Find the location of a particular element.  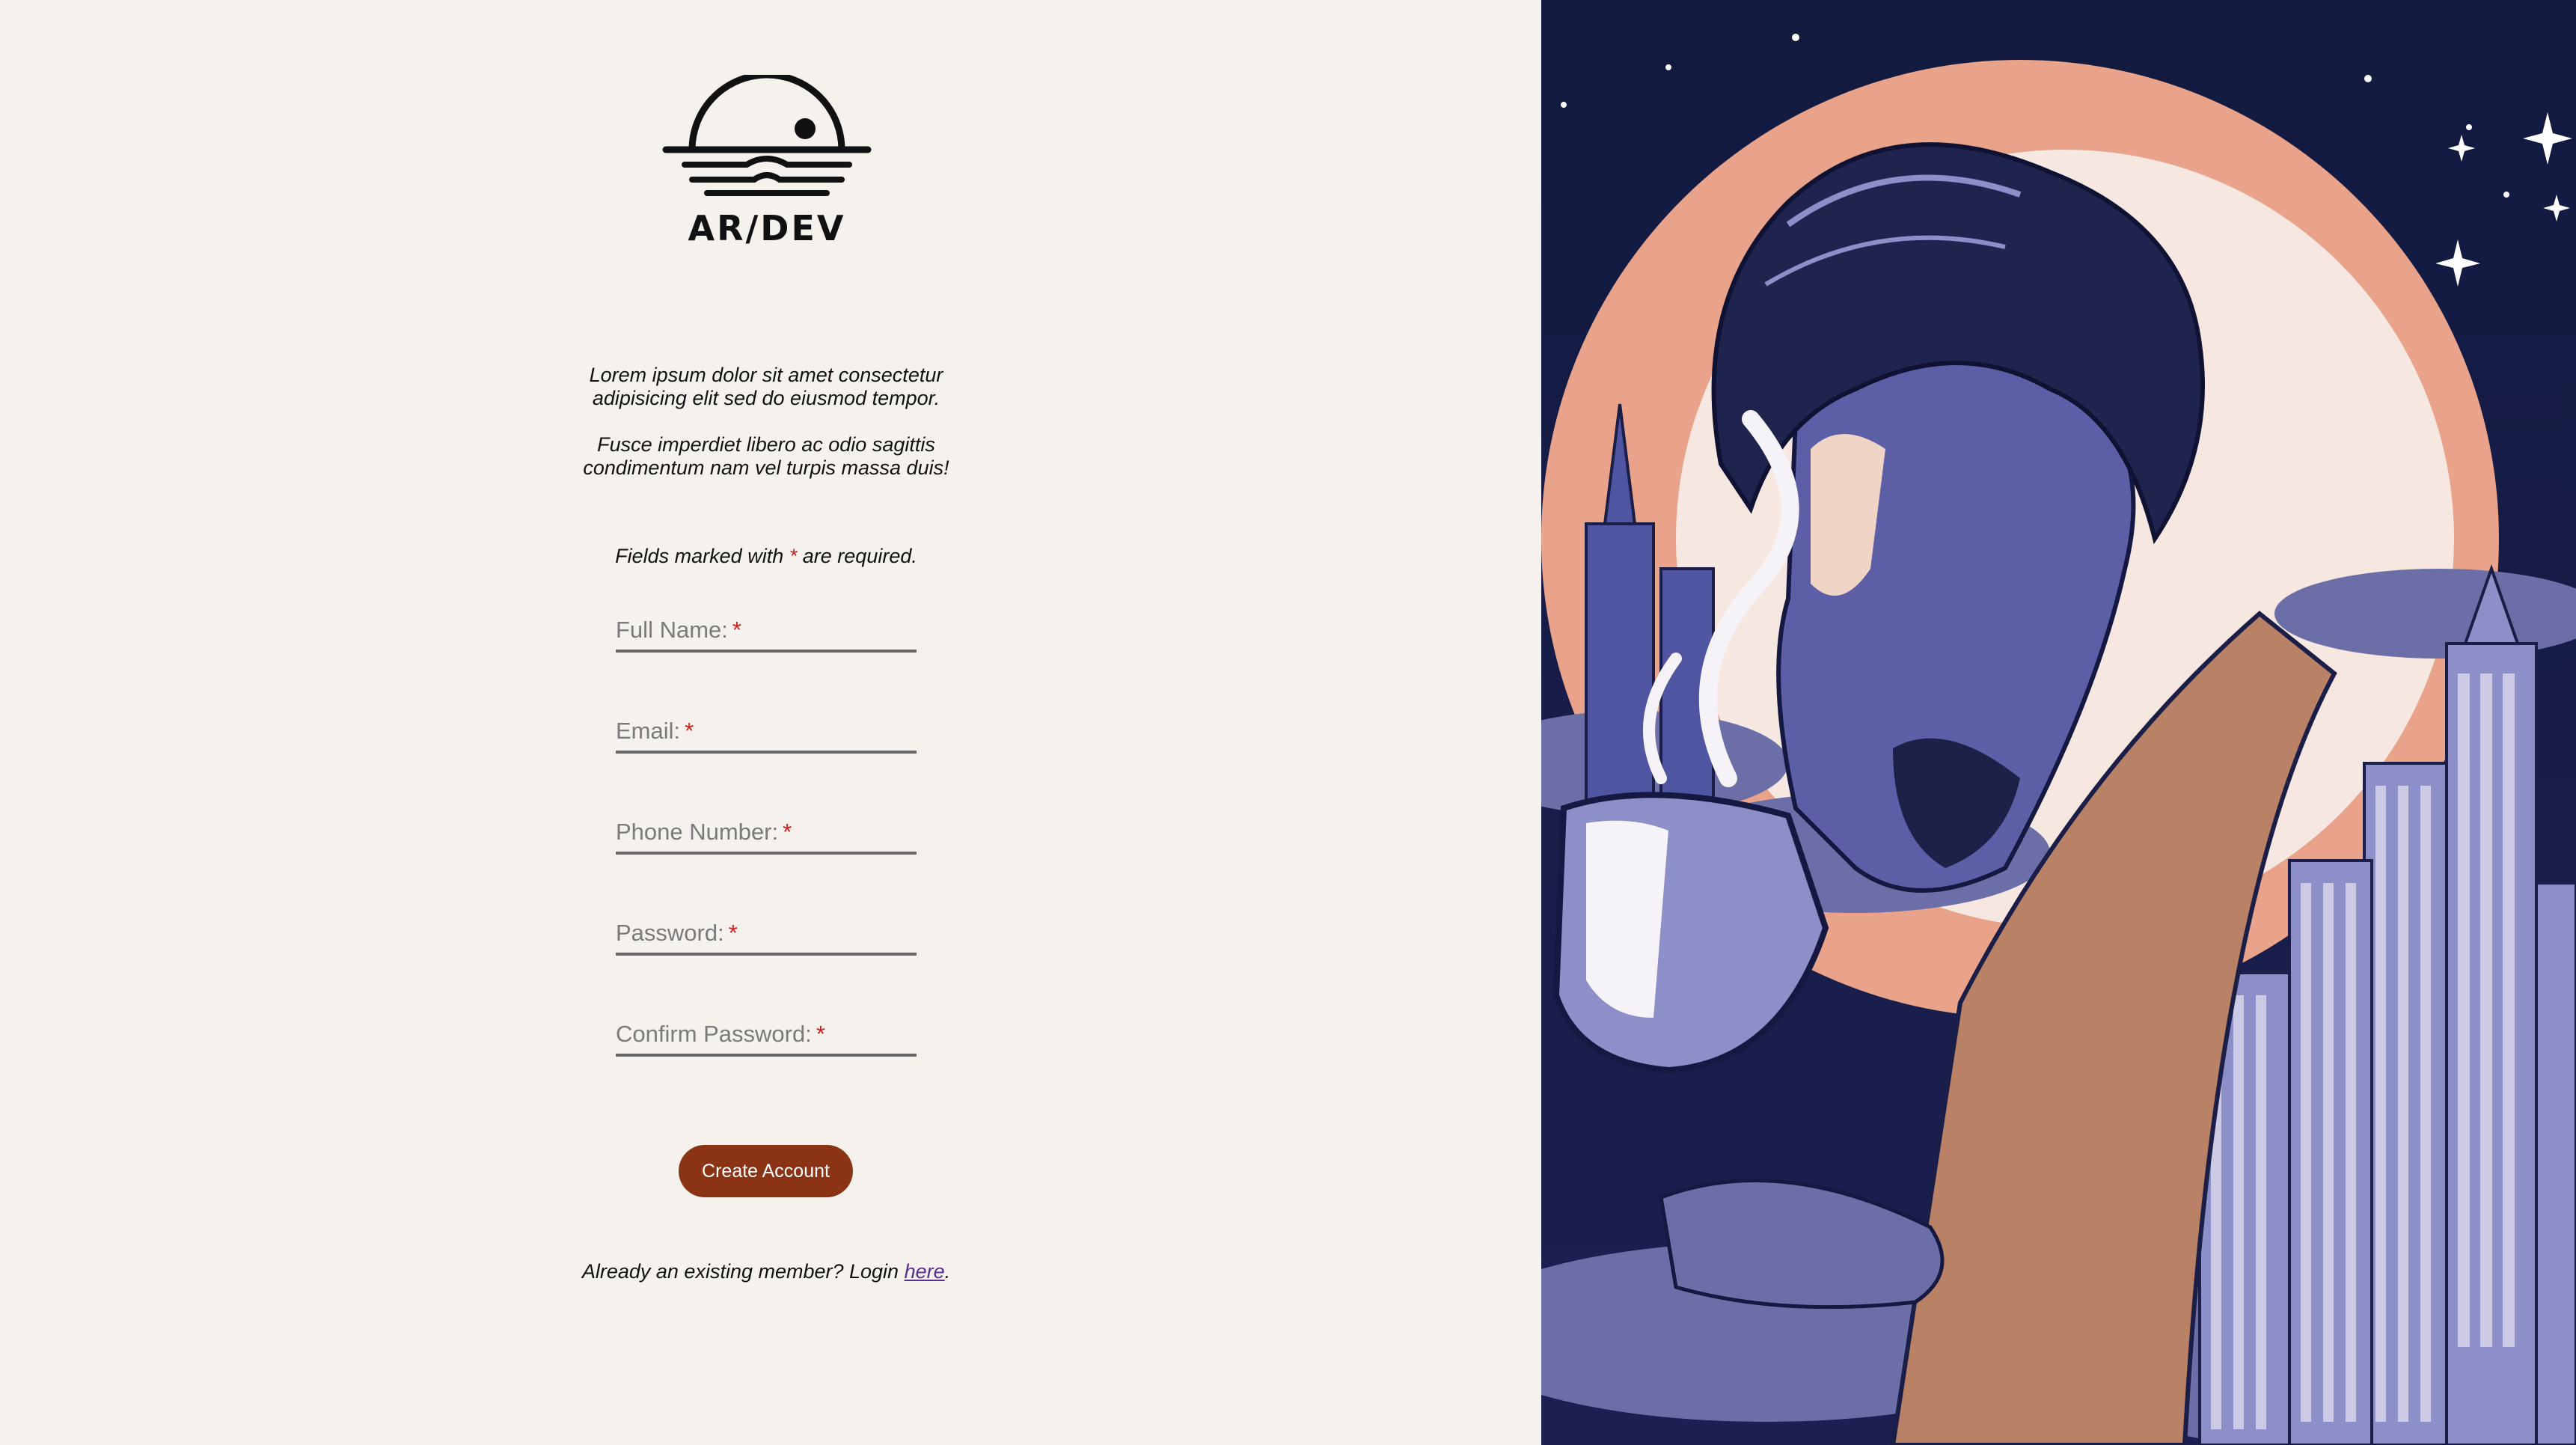

phone-number-field: Phone Number: * is located at coordinates (767, 835).